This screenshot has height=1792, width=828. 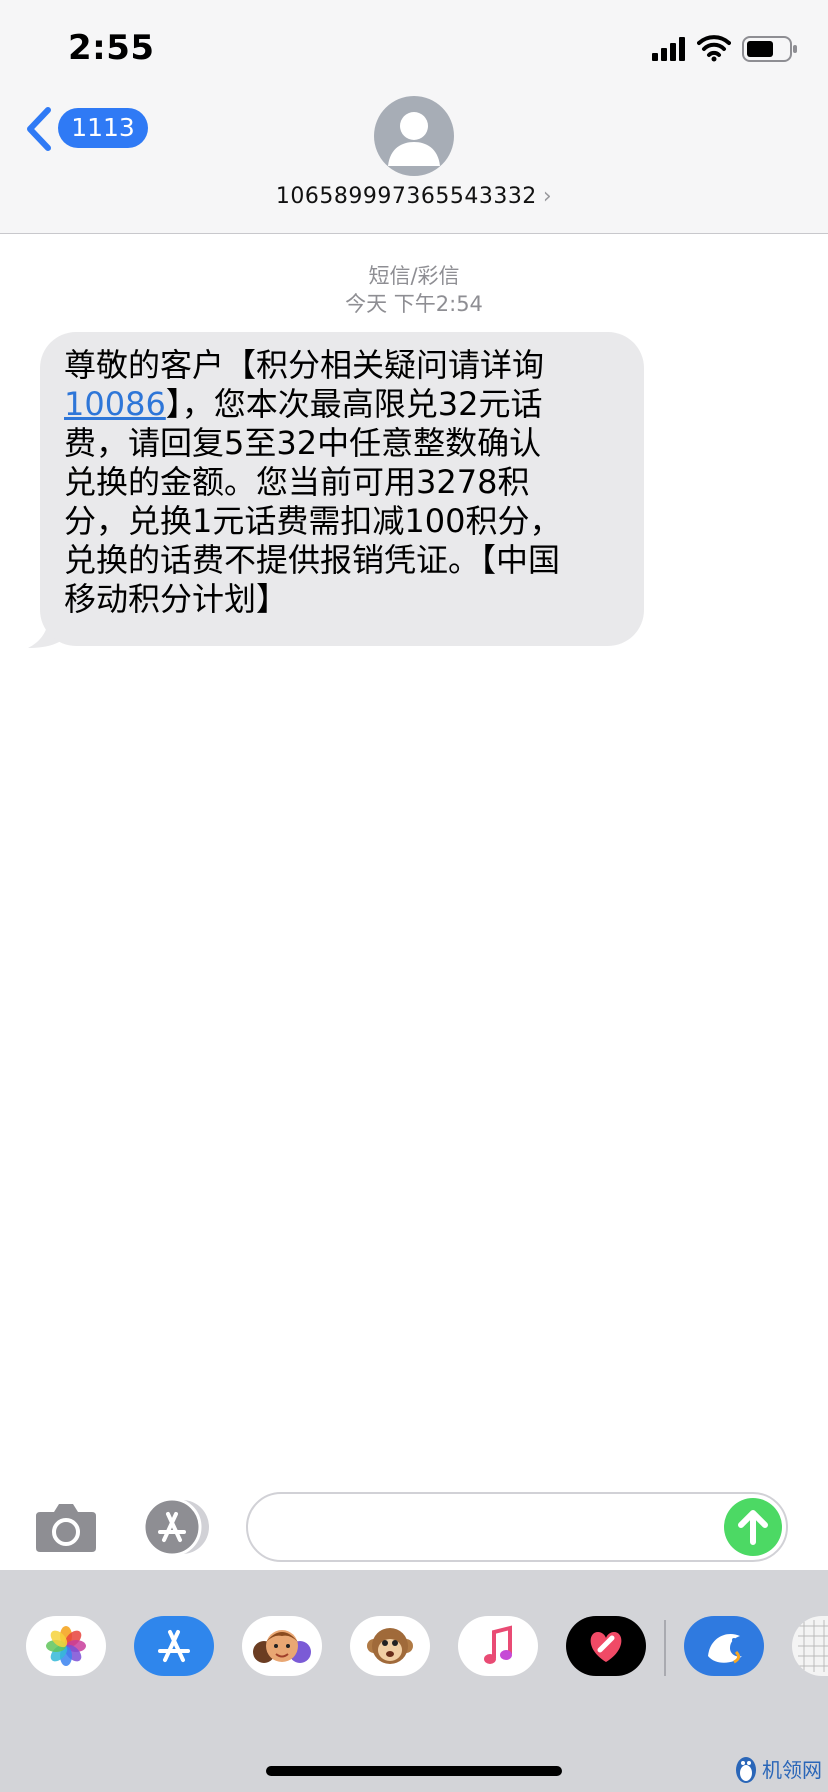 What do you see at coordinates (66, 1646) in the screenshot?
I see `photos-icon` at bounding box center [66, 1646].